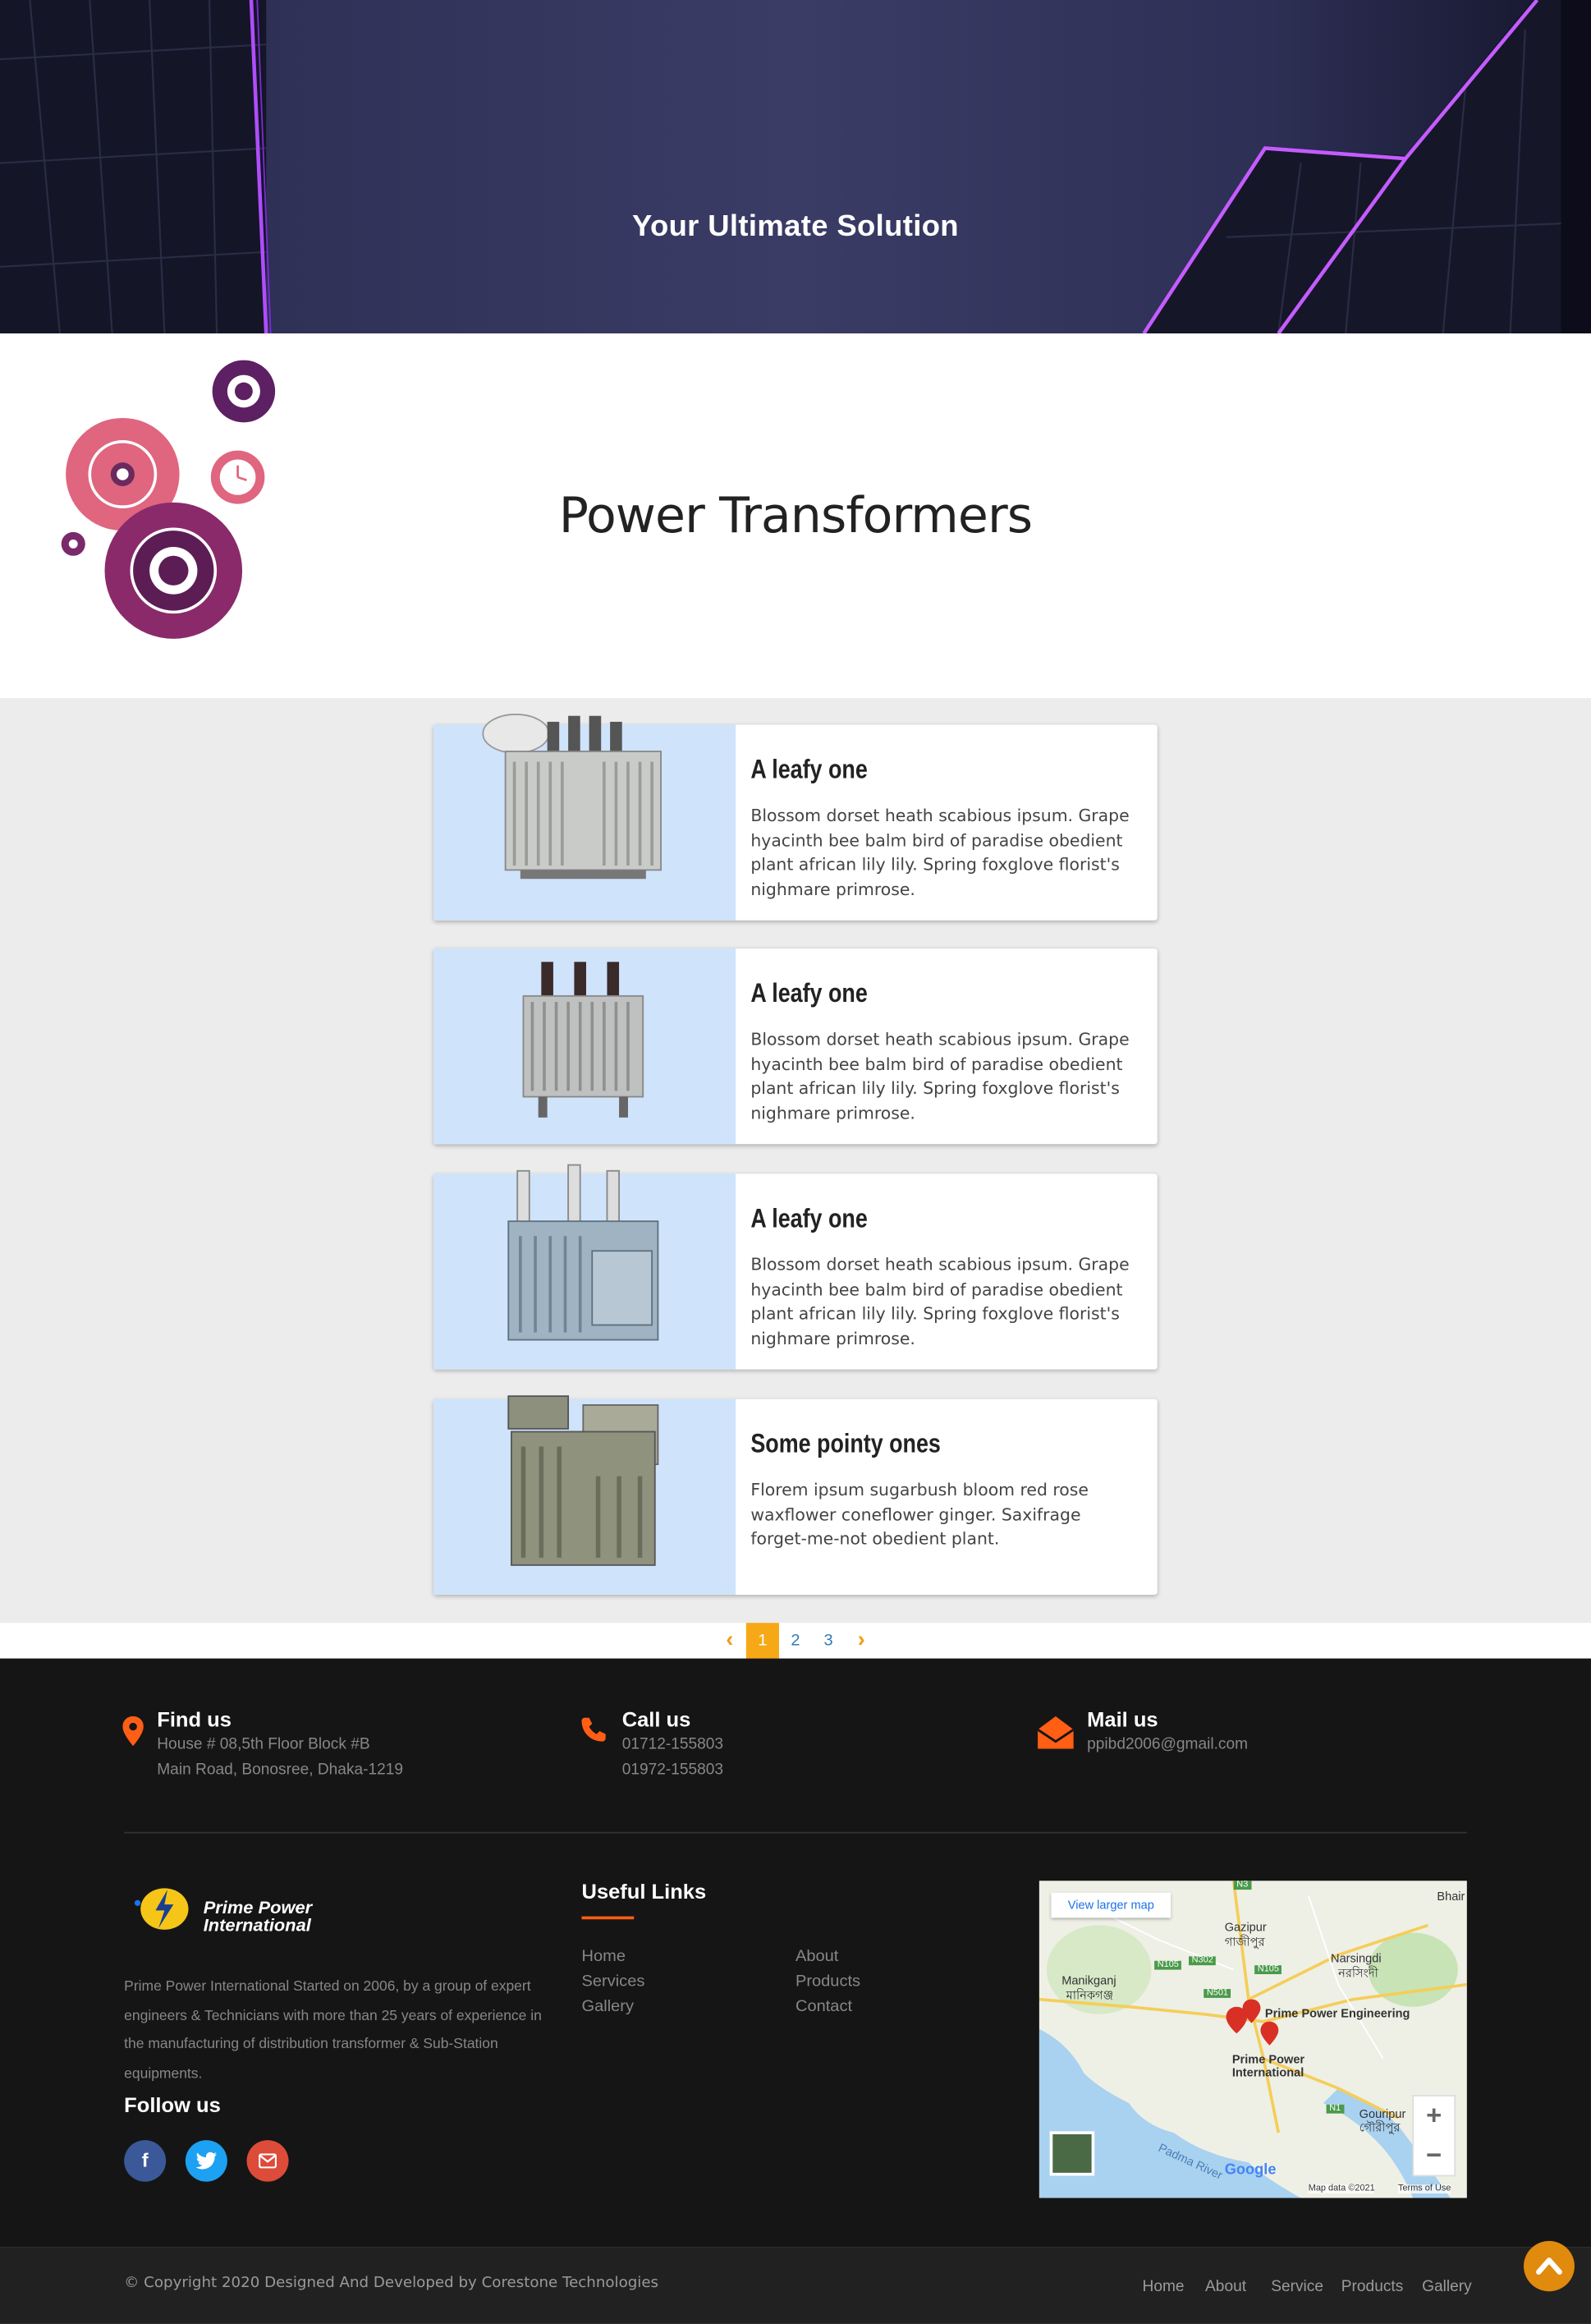 This screenshot has height=2324, width=1591. Describe the element at coordinates (672, 1770) in the screenshot. I see `phone-number-2: 01972-155803` at that location.